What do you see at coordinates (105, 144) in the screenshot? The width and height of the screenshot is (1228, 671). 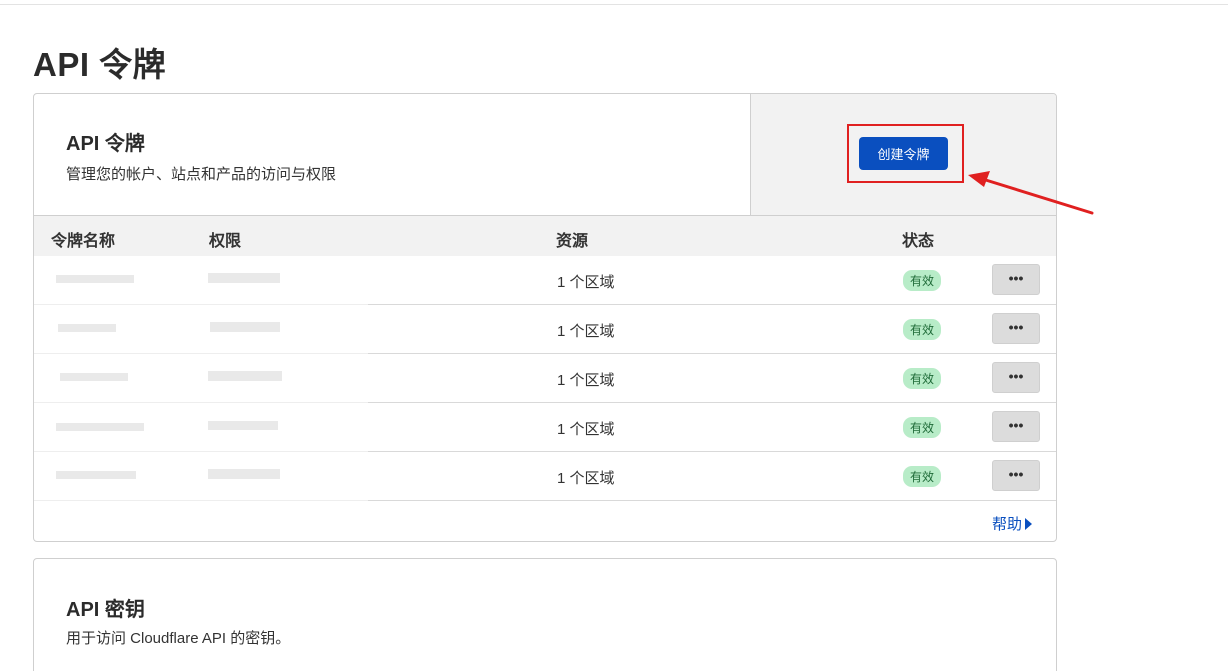 I see `card-title: API 令牌` at bounding box center [105, 144].